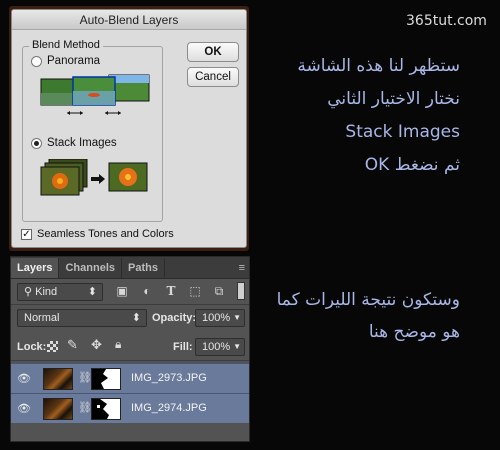  What do you see at coordinates (183, 347) in the screenshot?
I see `fill-label: Fill:` at bounding box center [183, 347].